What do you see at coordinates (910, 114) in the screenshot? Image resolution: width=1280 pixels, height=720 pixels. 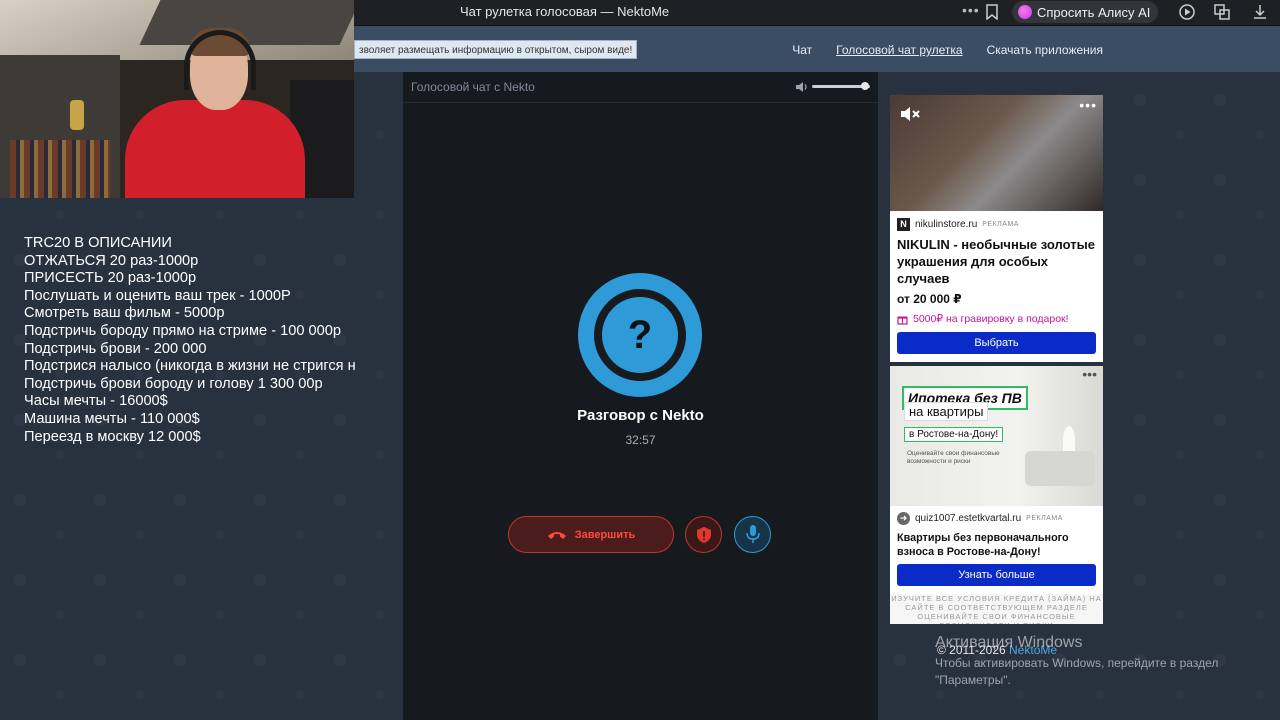 I see `mute-icon` at bounding box center [910, 114].